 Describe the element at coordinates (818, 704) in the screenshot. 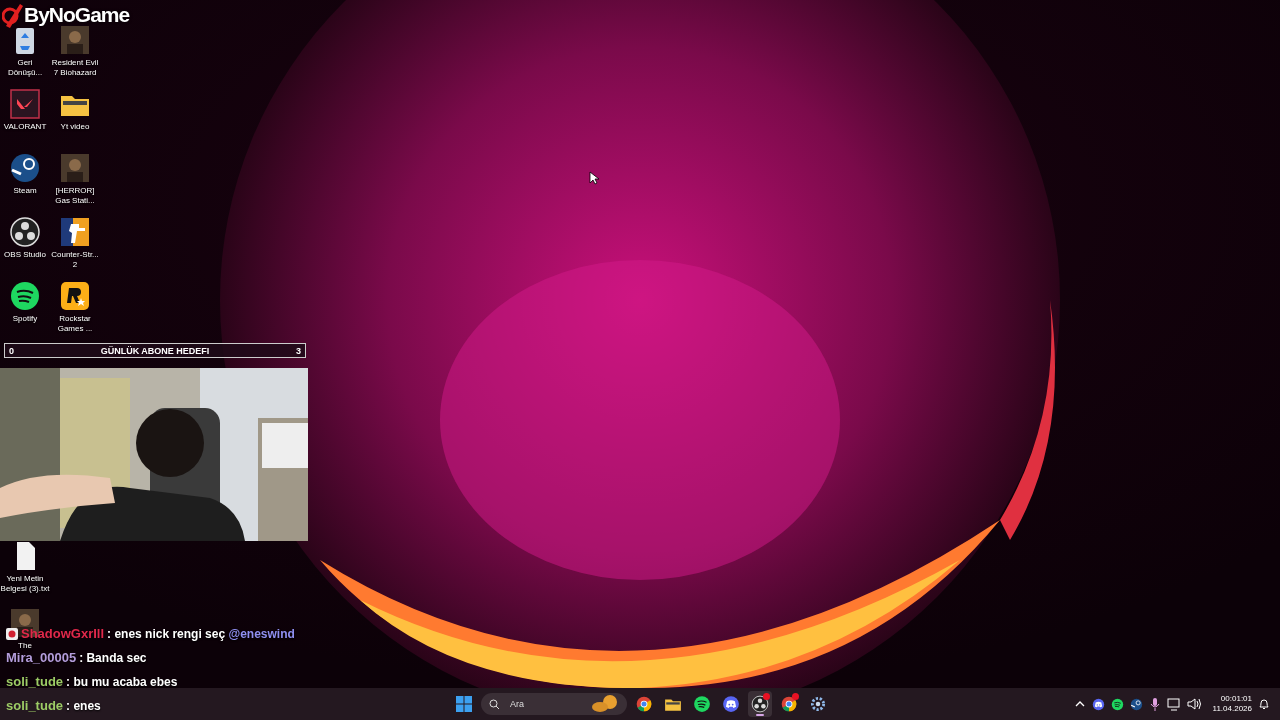

I see `gear-icon` at that location.